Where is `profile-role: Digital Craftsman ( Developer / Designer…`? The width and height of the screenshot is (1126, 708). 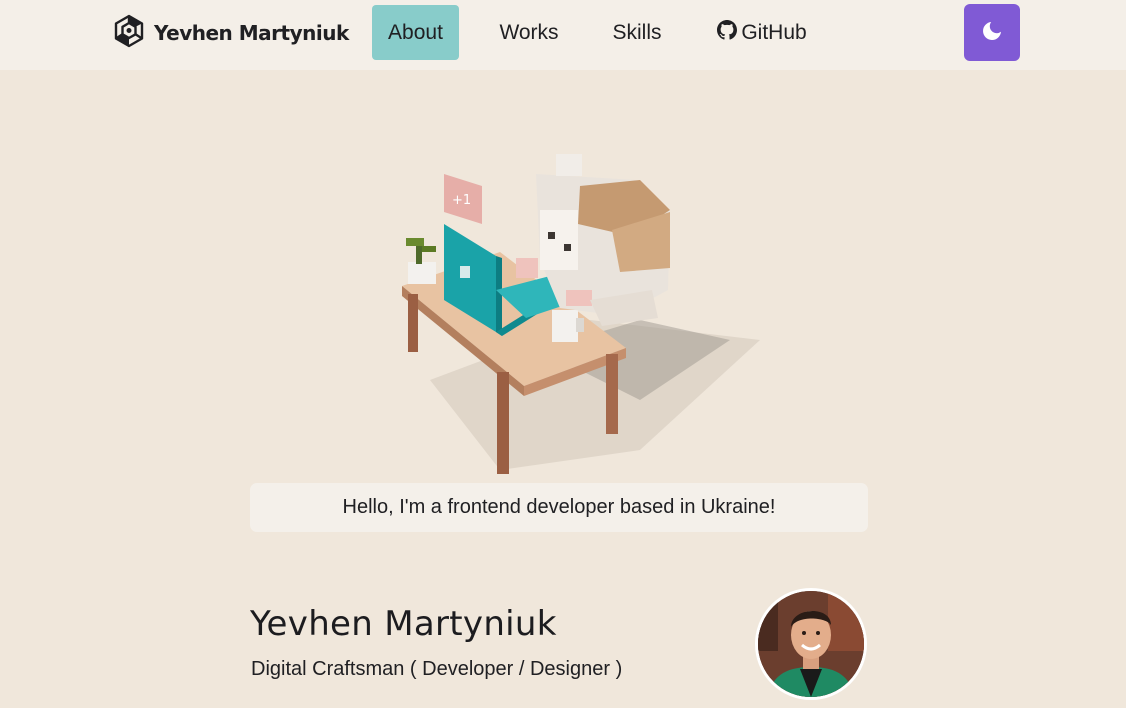 profile-role: Digital Craftsman ( Developer / Designer… is located at coordinates (437, 669).